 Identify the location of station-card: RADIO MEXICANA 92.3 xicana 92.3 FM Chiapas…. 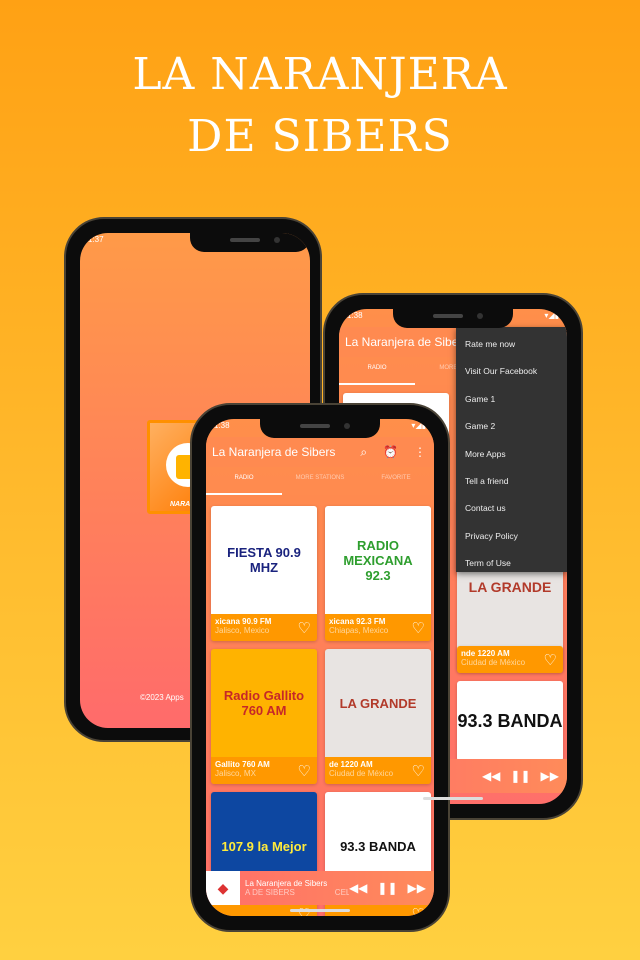
(378, 573).